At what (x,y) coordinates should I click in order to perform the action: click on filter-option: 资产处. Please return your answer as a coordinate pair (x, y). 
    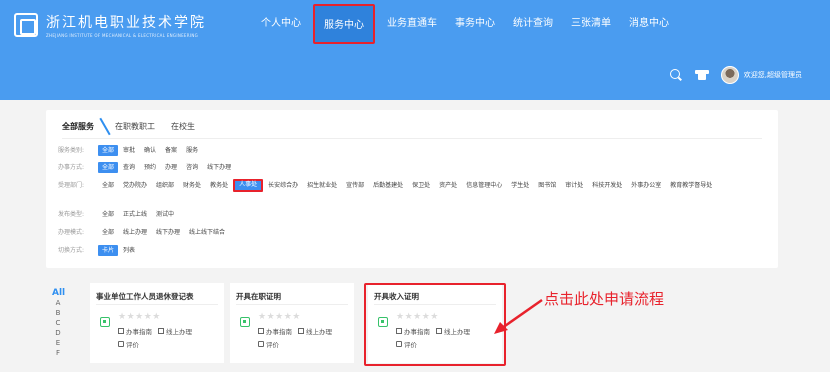
    Looking at the image, I should click on (448, 185).